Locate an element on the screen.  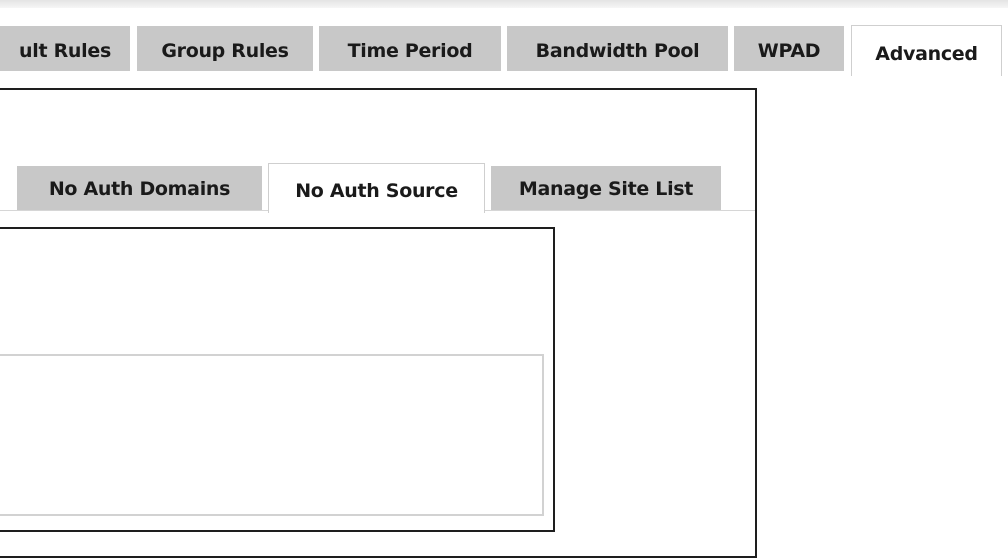
tab-no-auth-source: No Auth Source is located at coordinates (376, 188).